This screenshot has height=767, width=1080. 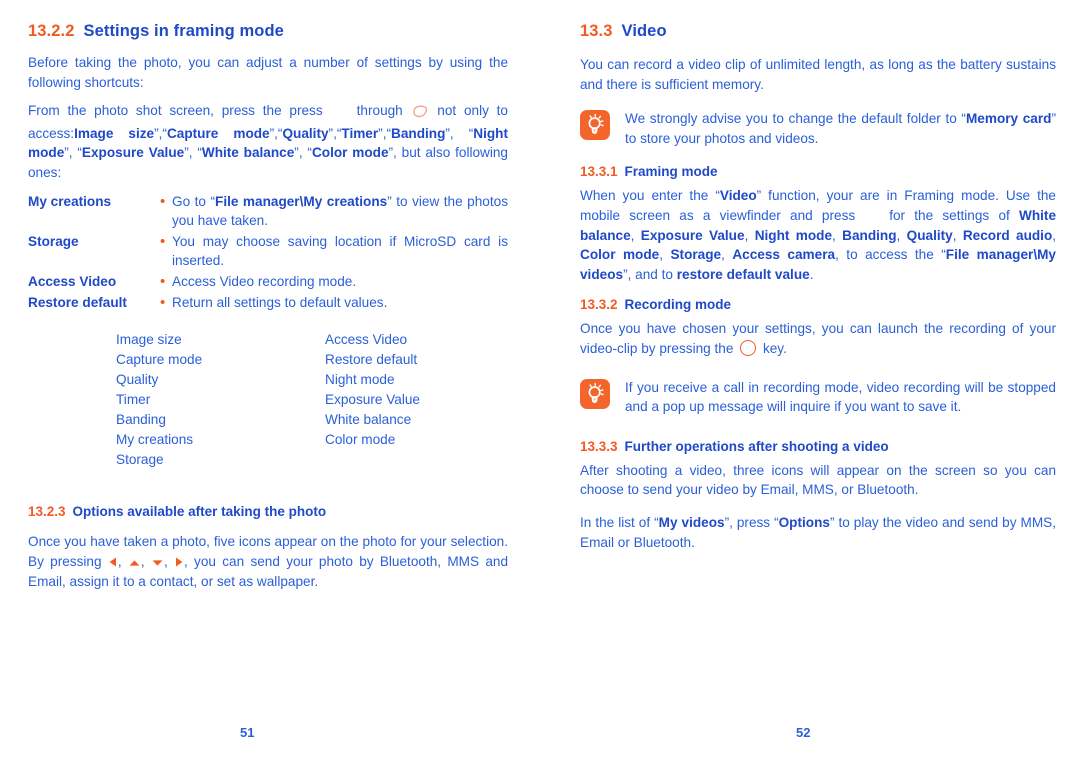 I want to click on opt-exposure-value: Exposure Value, so click(x=133, y=153).